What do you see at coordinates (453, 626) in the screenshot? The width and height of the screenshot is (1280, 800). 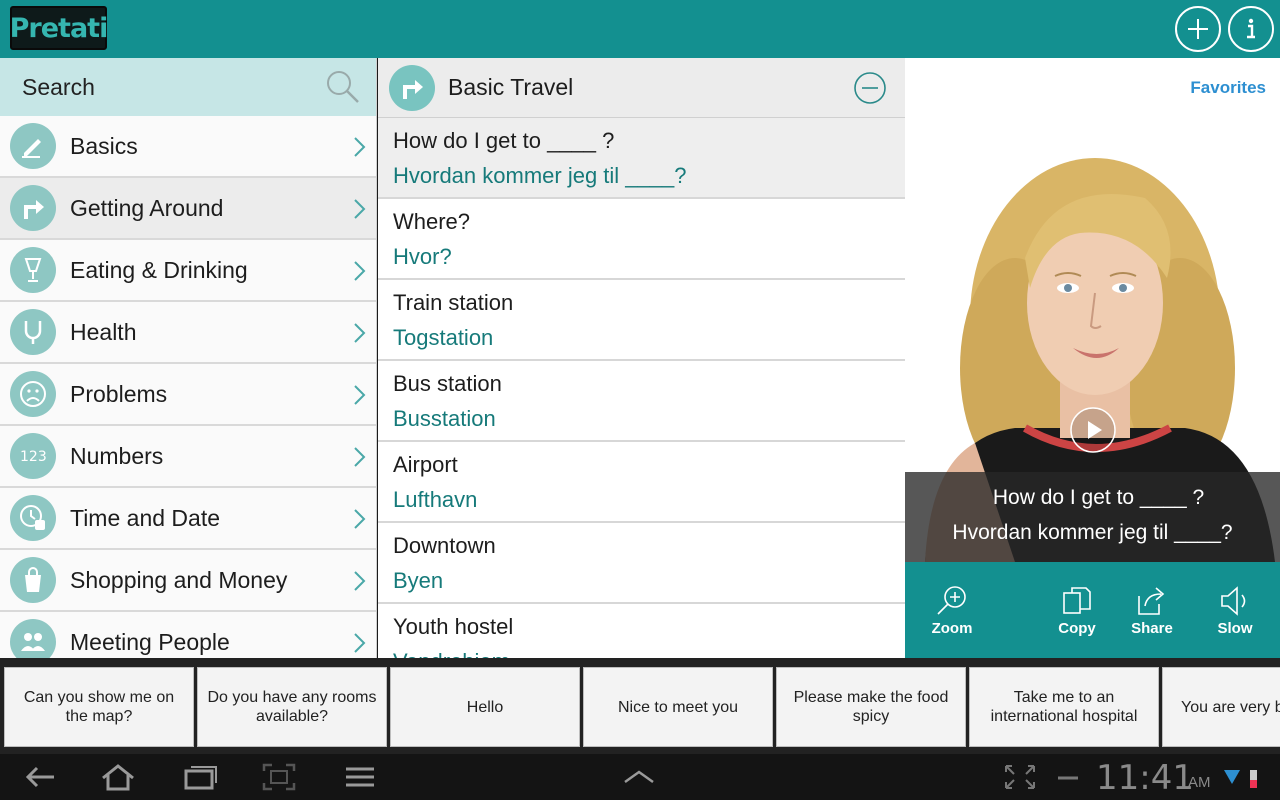 I see `phrase-english: Youth hostel` at bounding box center [453, 626].